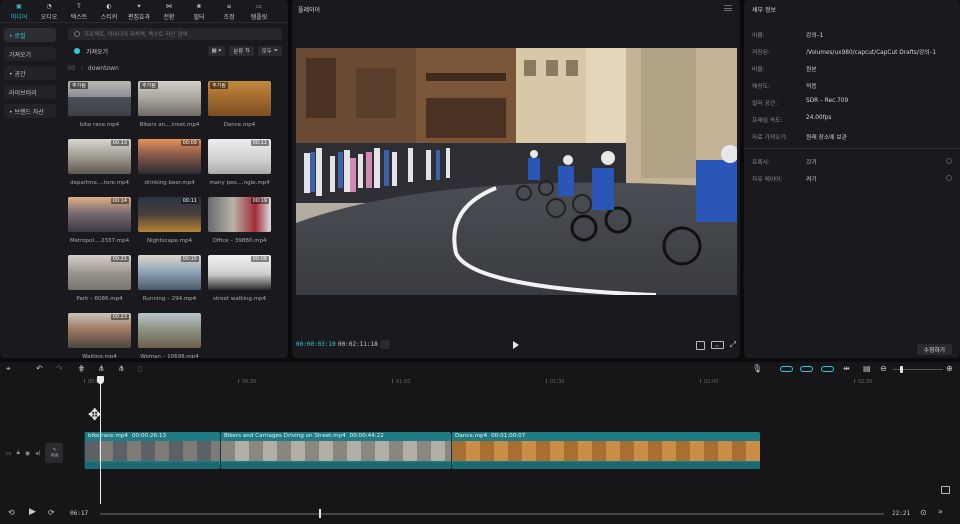  What do you see at coordinates (99, 299) in the screenshot?
I see `media-name: Park – 6086.mp4` at bounding box center [99, 299].